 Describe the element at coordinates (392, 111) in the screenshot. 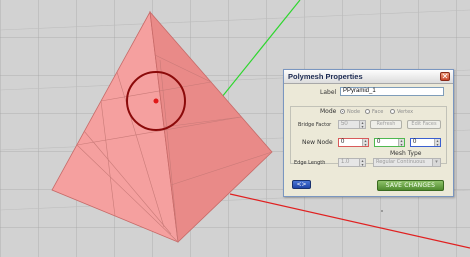

I see `mode-vertex-radio` at that location.